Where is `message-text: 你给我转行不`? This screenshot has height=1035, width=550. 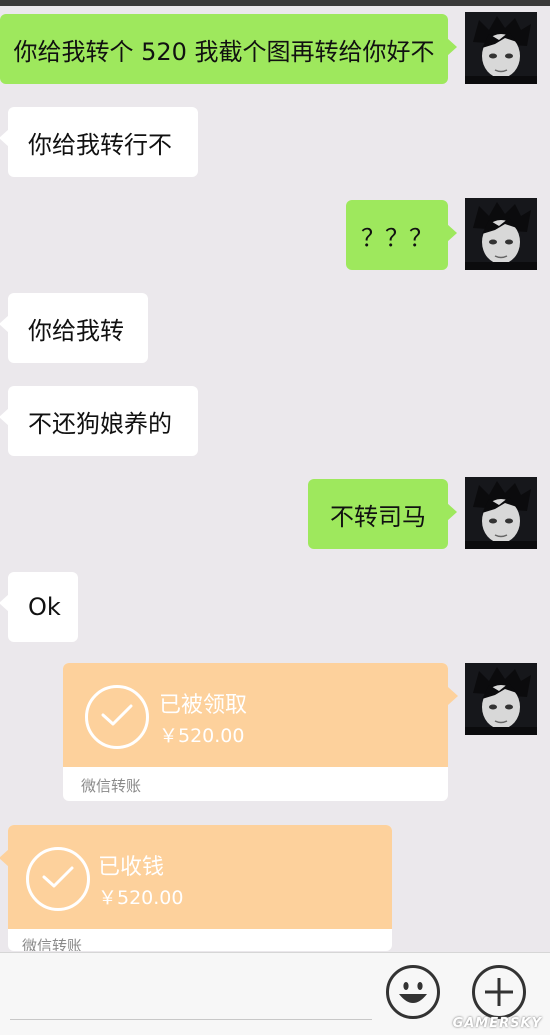
message-text: 你给我转行不 is located at coordinates (100, 144).